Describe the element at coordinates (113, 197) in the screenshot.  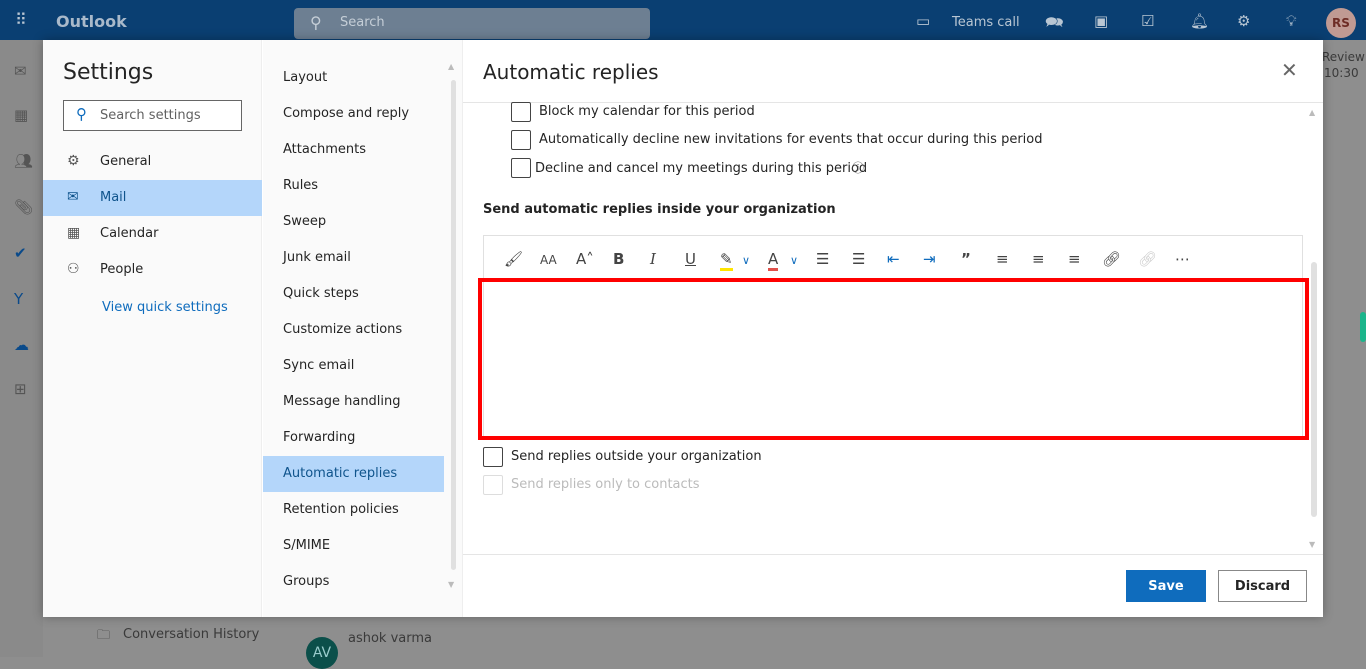
I see `nav-label: Mail` at that location.